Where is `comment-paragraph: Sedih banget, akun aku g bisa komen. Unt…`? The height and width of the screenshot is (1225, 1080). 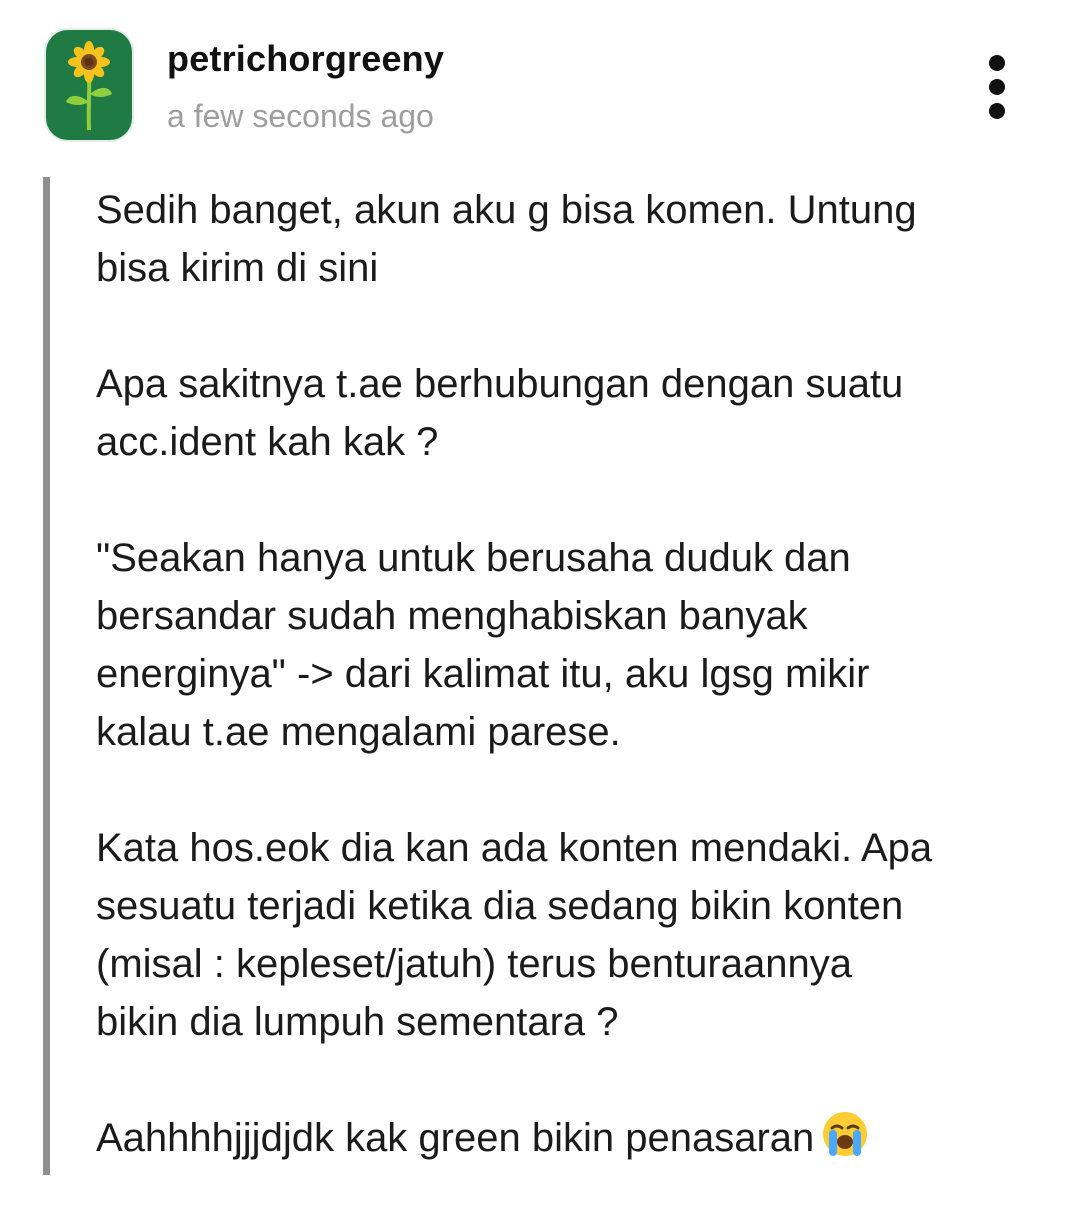 comment-paragraph: Sedih banget, akun aku g bisa komen. Unt… is located at coordinates (571, 239).